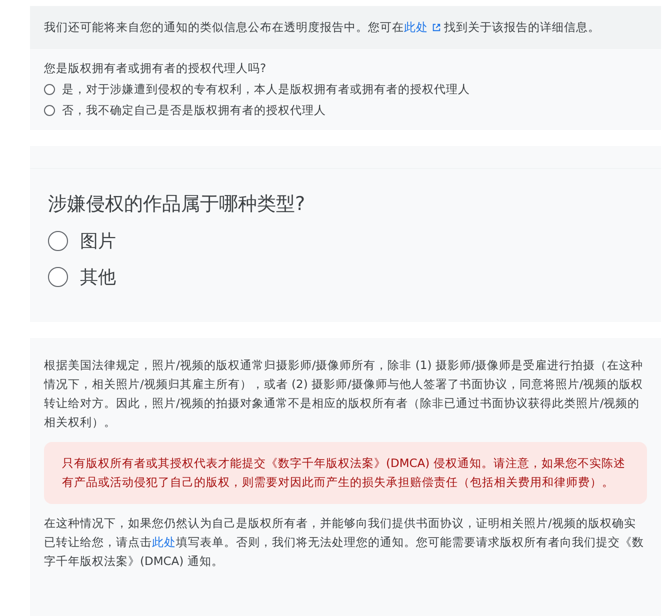 This screenshot has height=616, width=671. Describe the element at coordinates (185, 110) in the screenshot. I see `radio-option: 否，我不确定自己是否是版权拥有者的授权代理人` at that location.